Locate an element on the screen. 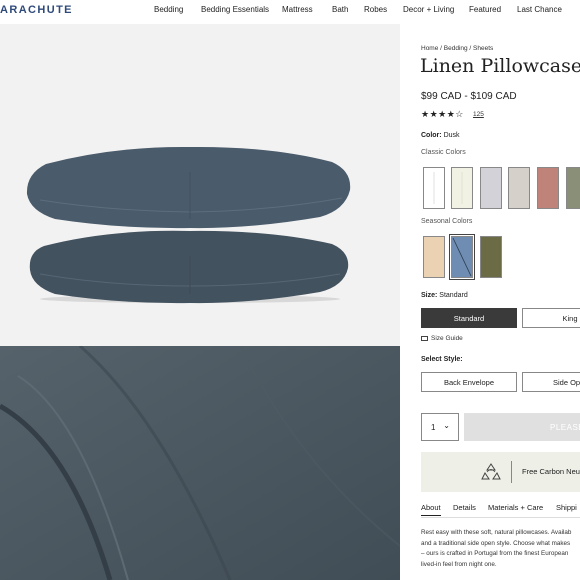 Image resolution: width=580 pixels, height=580 pixels. carbon-text: Free Carbon Neu is located at coordinates (551, 471).